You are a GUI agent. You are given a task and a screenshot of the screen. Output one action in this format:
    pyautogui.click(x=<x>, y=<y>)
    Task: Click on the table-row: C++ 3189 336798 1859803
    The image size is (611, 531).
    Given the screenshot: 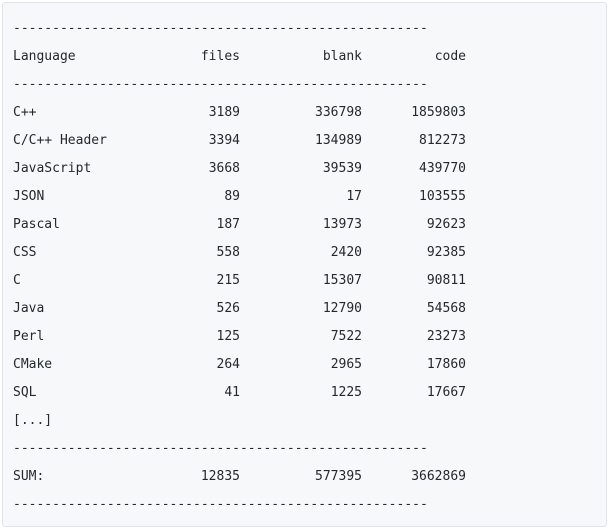 What is the action you would take?
    pyautogui.click(x=239, y=113)
    